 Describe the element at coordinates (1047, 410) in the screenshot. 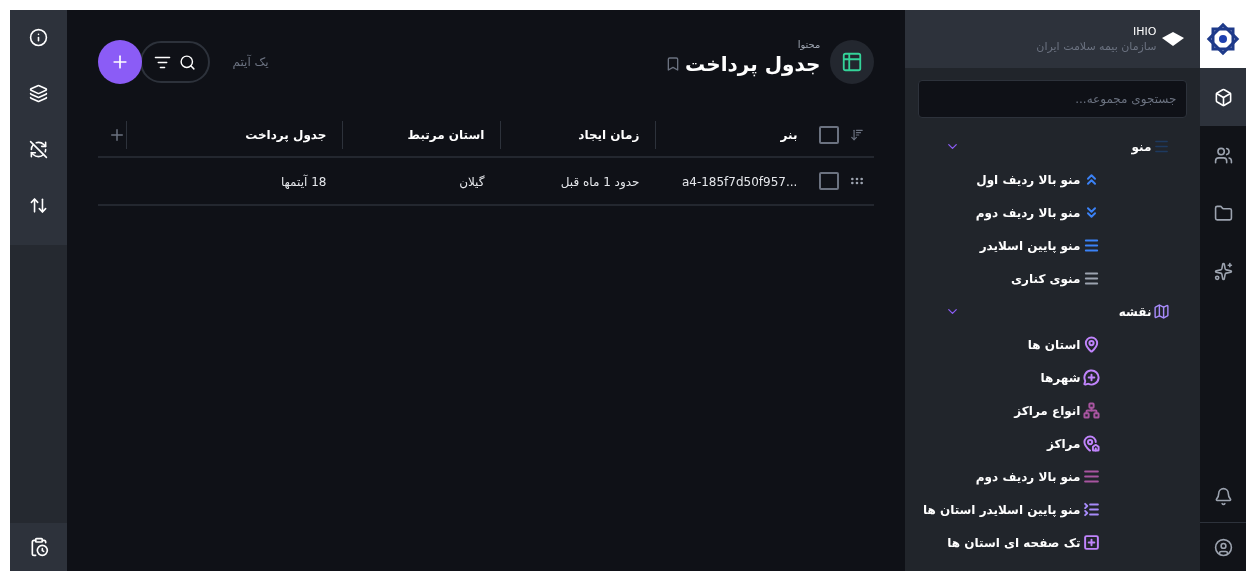

I see `tree-item: انواع مراکز` at that location.